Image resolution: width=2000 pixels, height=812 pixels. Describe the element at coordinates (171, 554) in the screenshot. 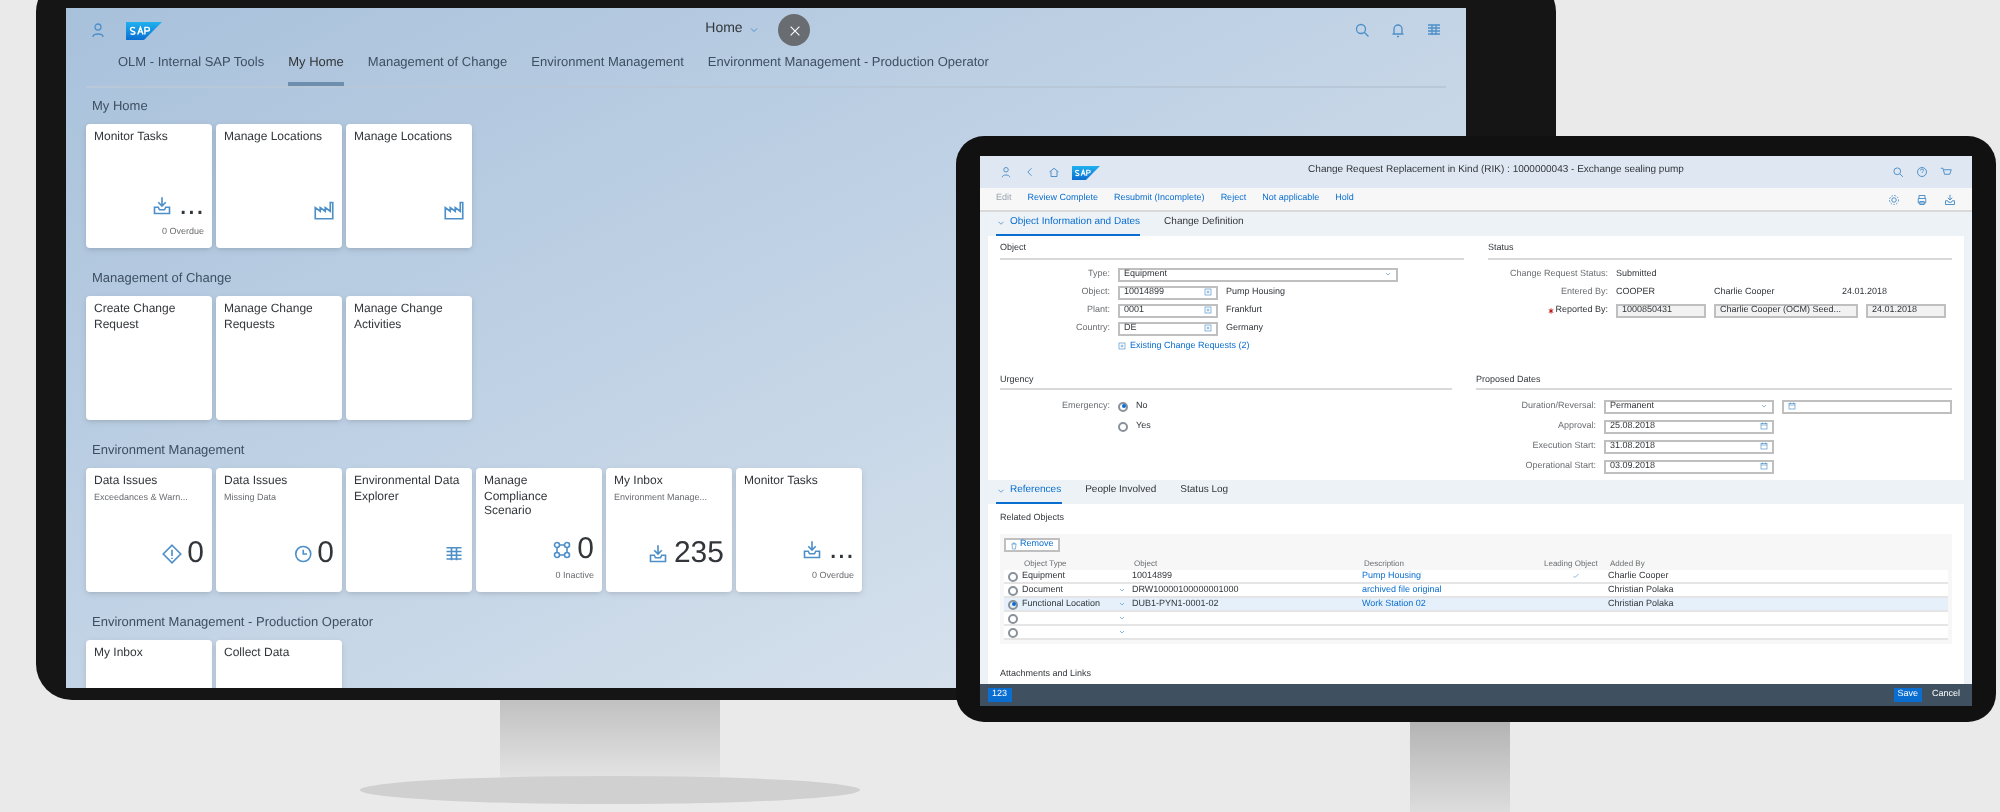

I see `diamond-alert-icon` at that location.